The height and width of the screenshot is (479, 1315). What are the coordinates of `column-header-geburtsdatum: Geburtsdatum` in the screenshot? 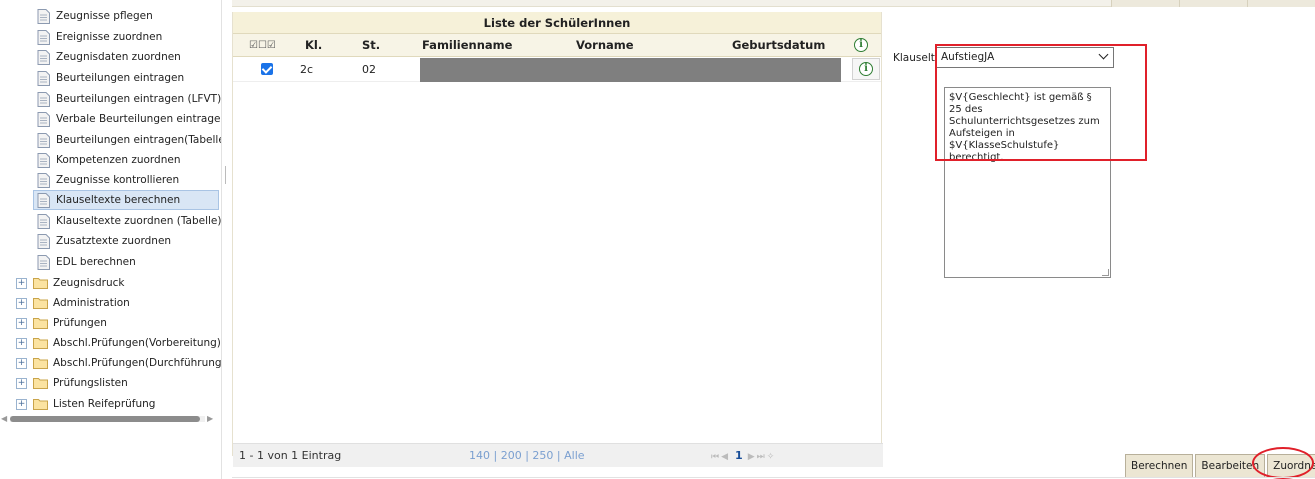 It's located at (778, 45).